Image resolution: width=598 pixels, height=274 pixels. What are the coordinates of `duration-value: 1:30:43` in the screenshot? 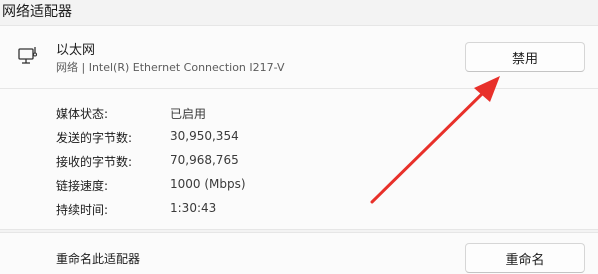 It's located at (193, 208).